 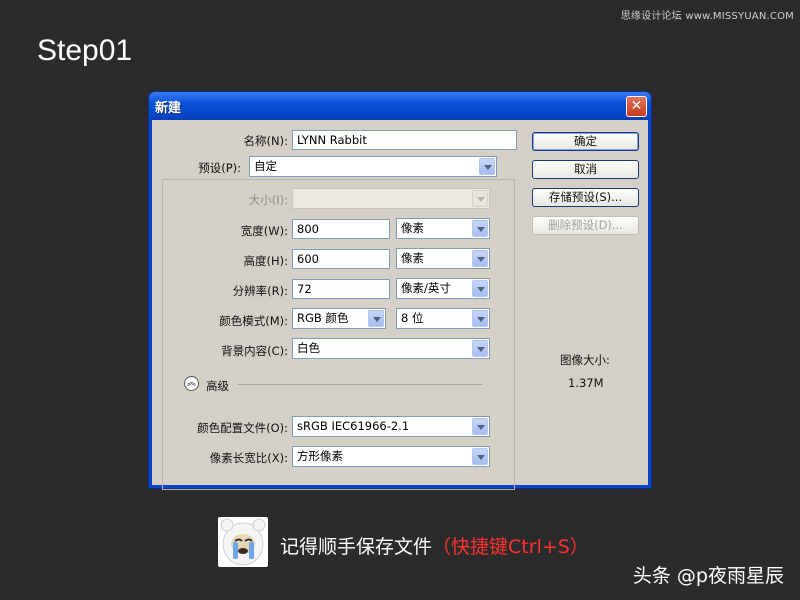 What do you see at coordinates (586, 383) in the screenshot?
I see `image-size-value: 1.37M` at bounding box center [586, 383].